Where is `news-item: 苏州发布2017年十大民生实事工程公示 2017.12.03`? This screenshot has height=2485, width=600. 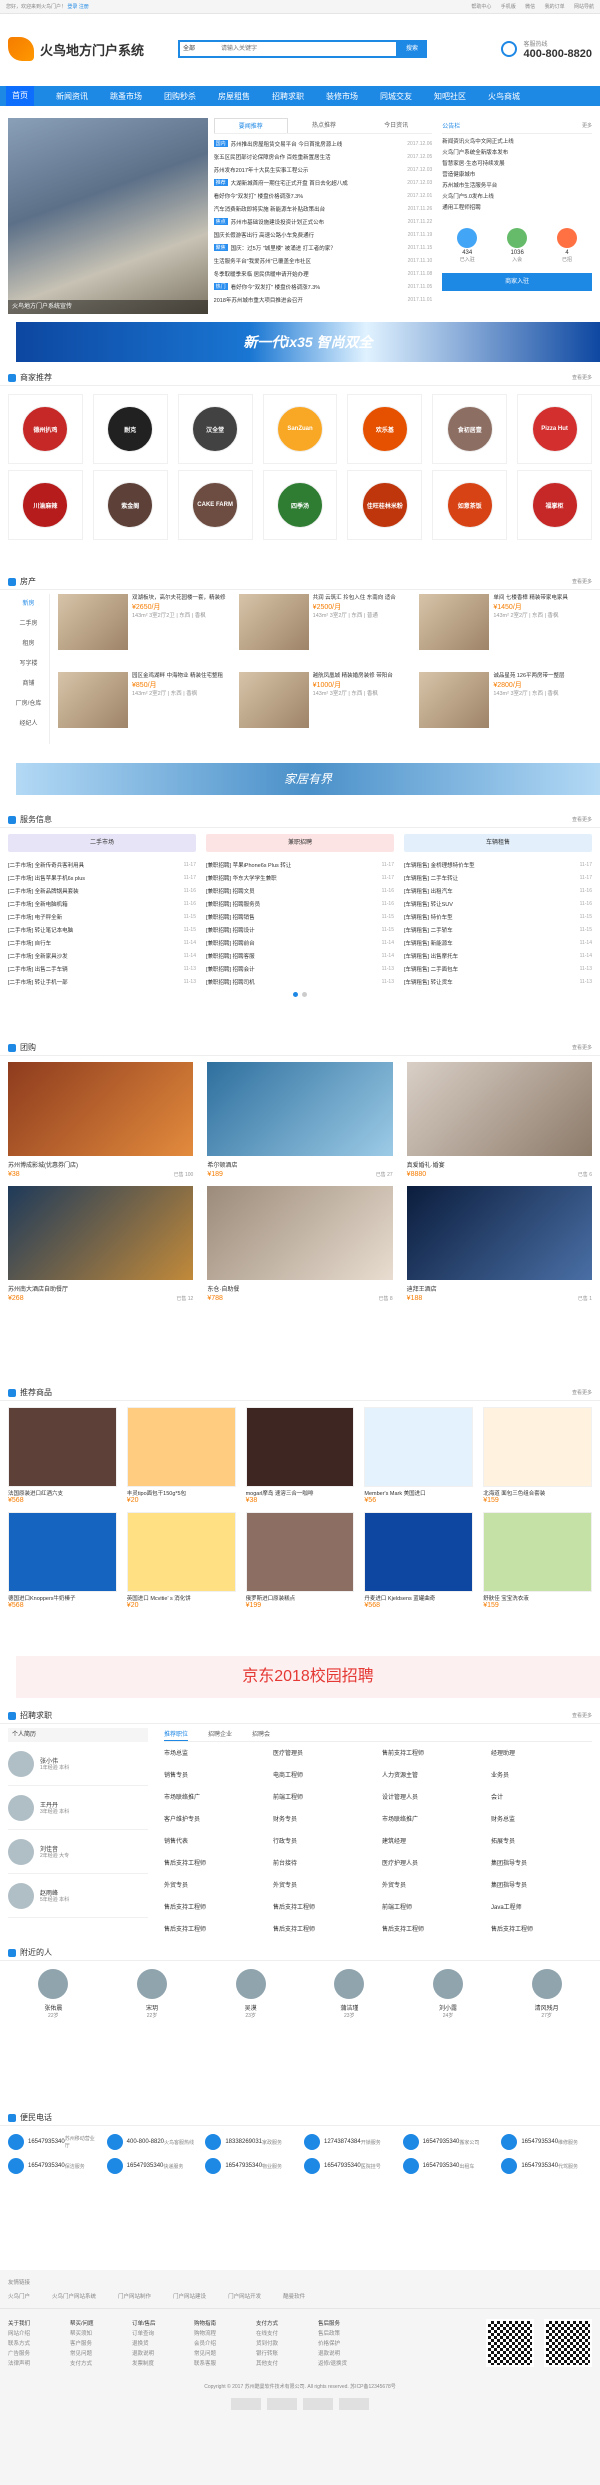
news-item: 苏州发布2017年十大民生实事工程公示 2017.12.03 is located at coordinates (323, 169).